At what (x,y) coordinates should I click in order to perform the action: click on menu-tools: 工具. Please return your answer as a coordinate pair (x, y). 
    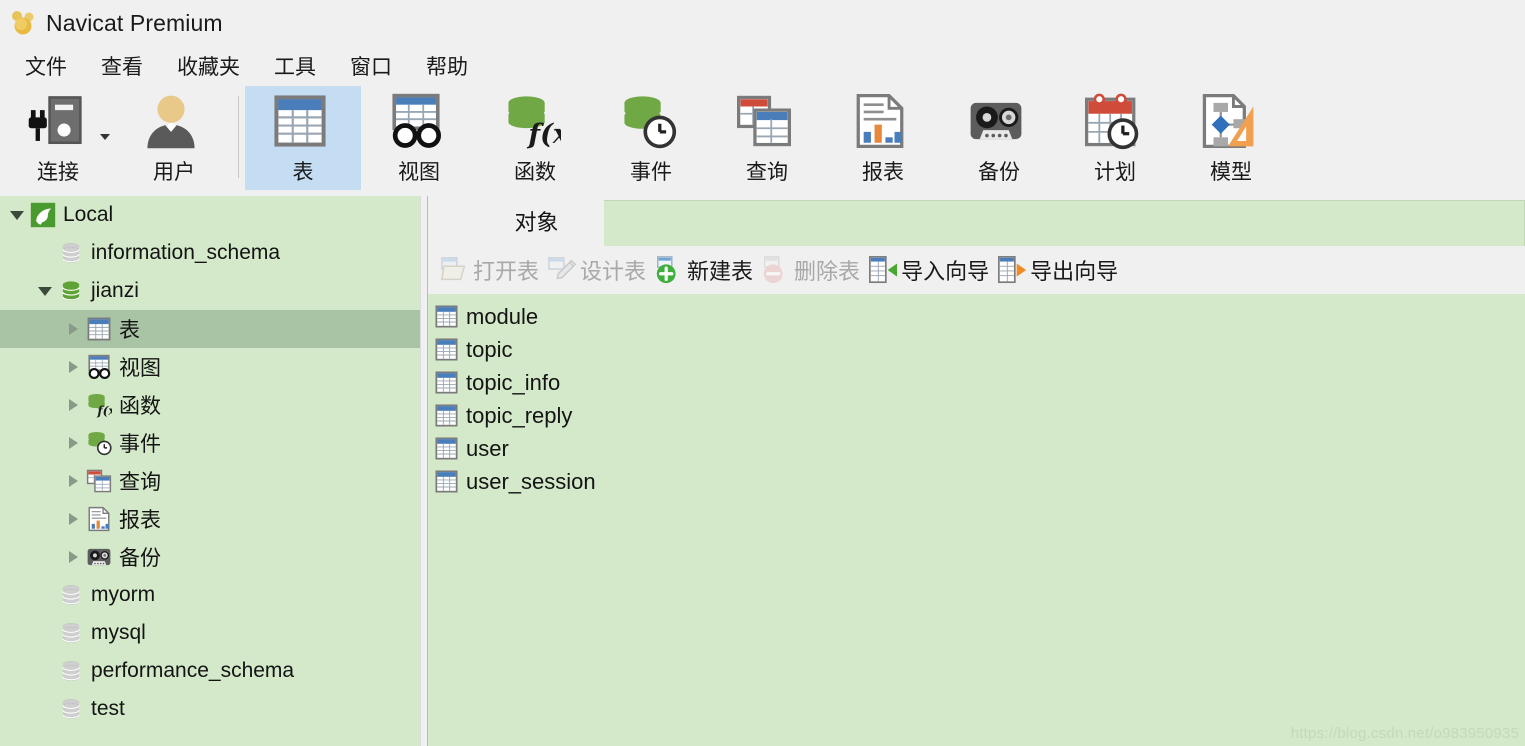
    Looking at the image, I should click on (295, 66).